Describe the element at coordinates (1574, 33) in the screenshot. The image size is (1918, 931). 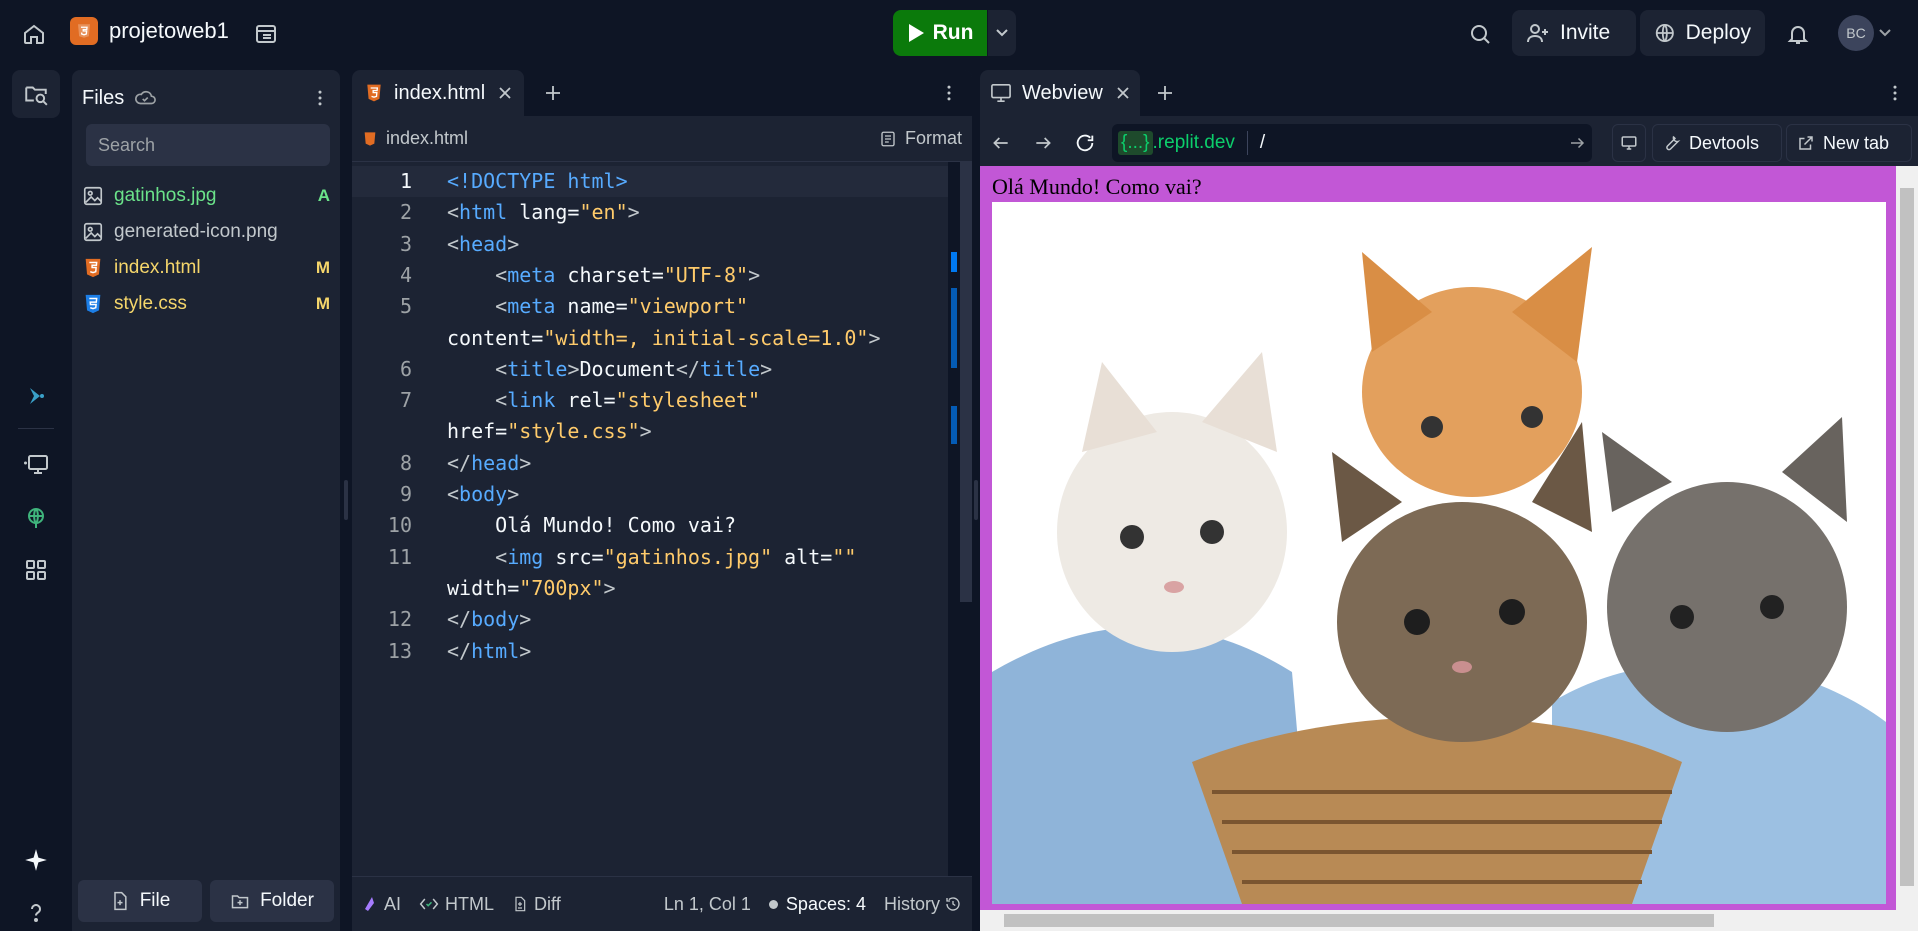
I see `invite-button: Invite` at that location.